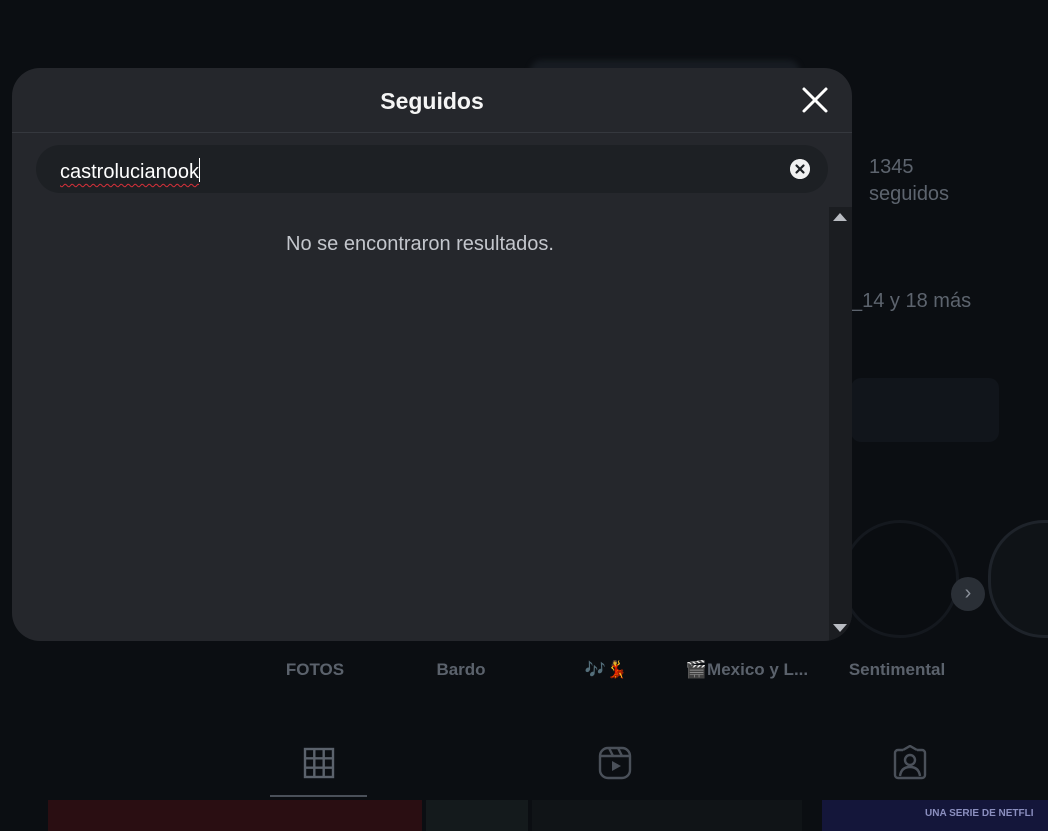 The height and width of the screenshot is (831, 1048). I want to click on search-input: castrolucianook, so click(130, 171).